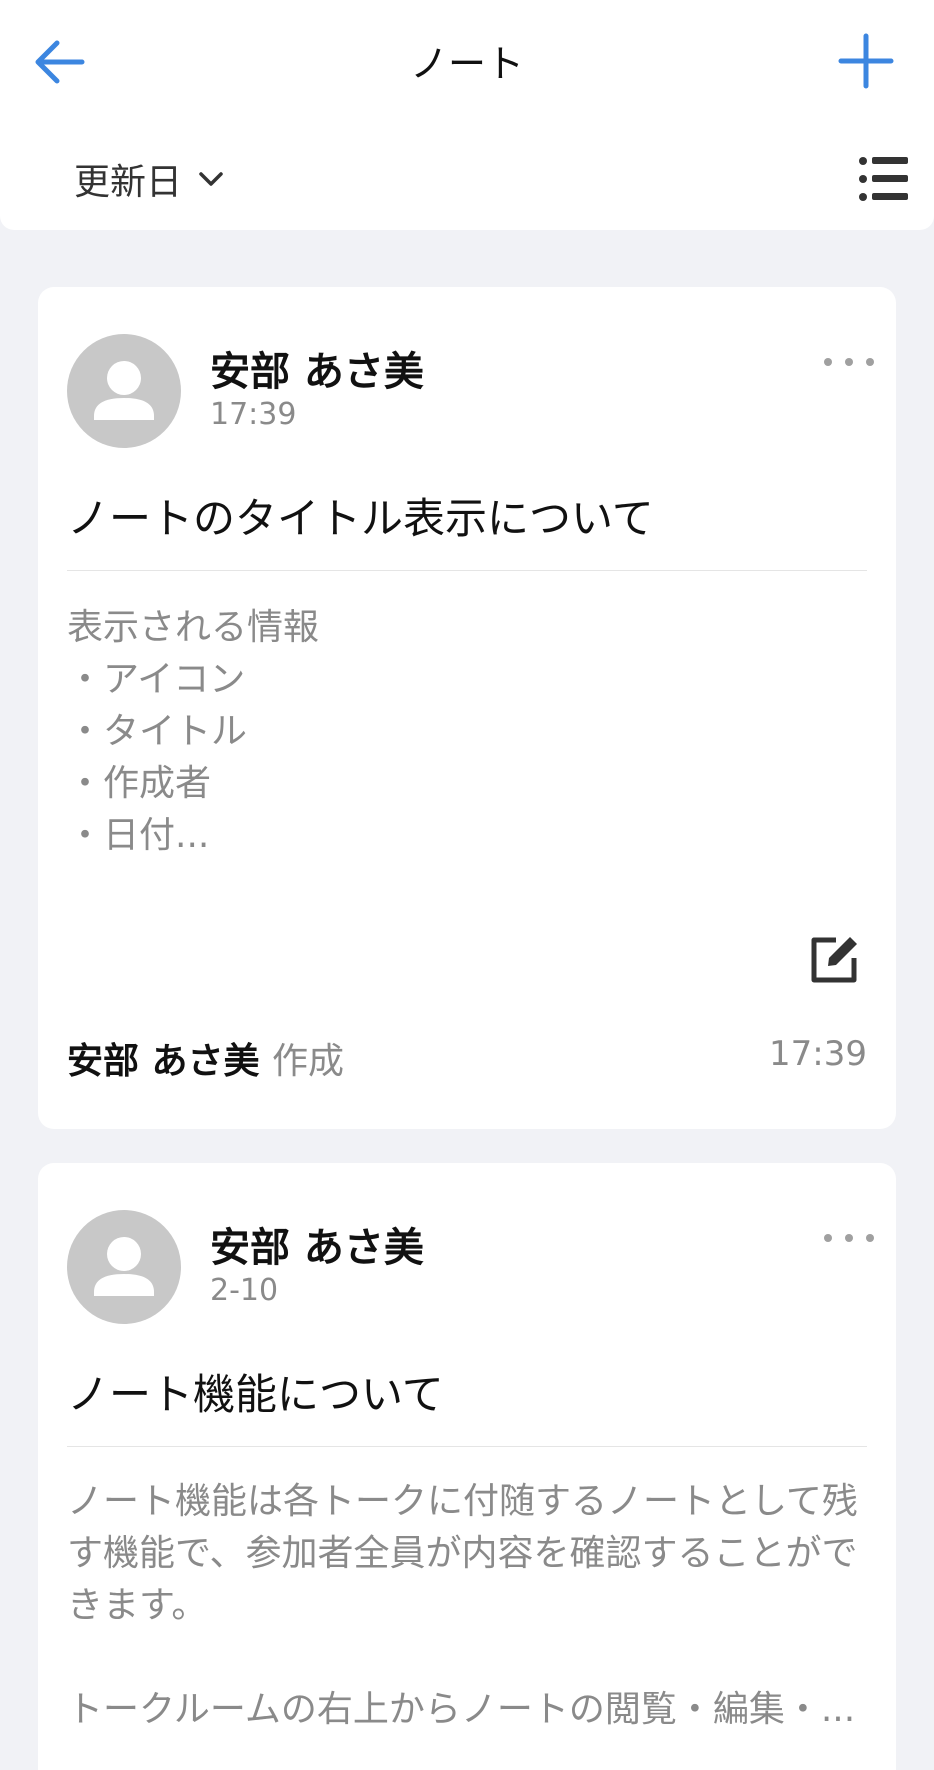 The image size is (934, 1770). I want to click on edit-icon, so click(834, 960).